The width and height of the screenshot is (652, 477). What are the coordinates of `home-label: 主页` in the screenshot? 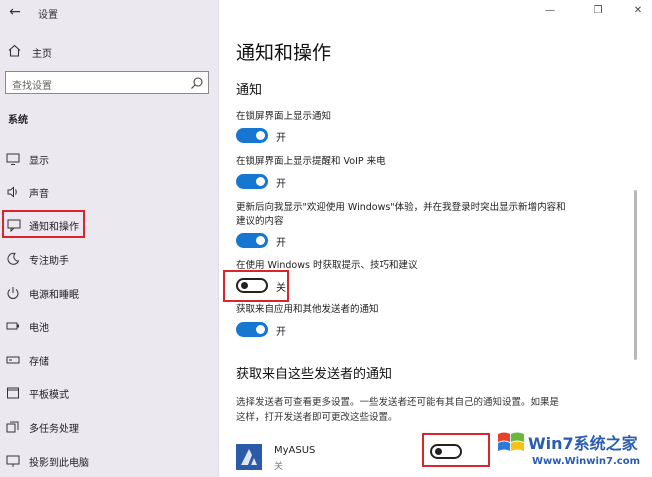 It's located at (42, 54).